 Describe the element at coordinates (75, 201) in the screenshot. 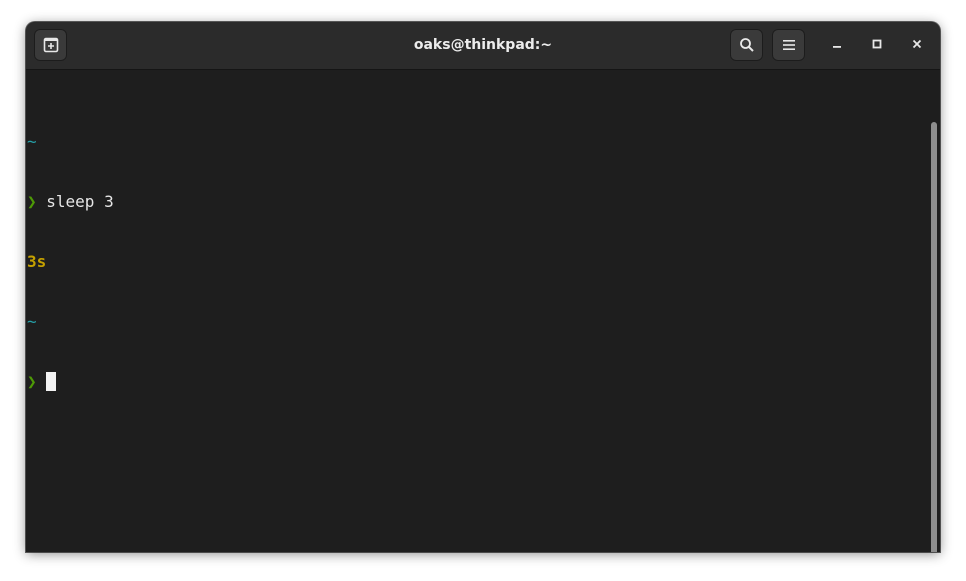

I see `command-text: sleep 3` at that location.